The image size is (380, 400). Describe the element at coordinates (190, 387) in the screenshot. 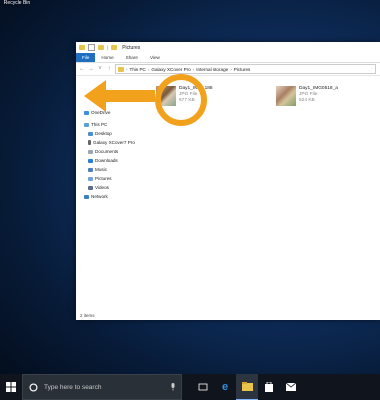

I see `taskbar: Type here to search e` at that location.